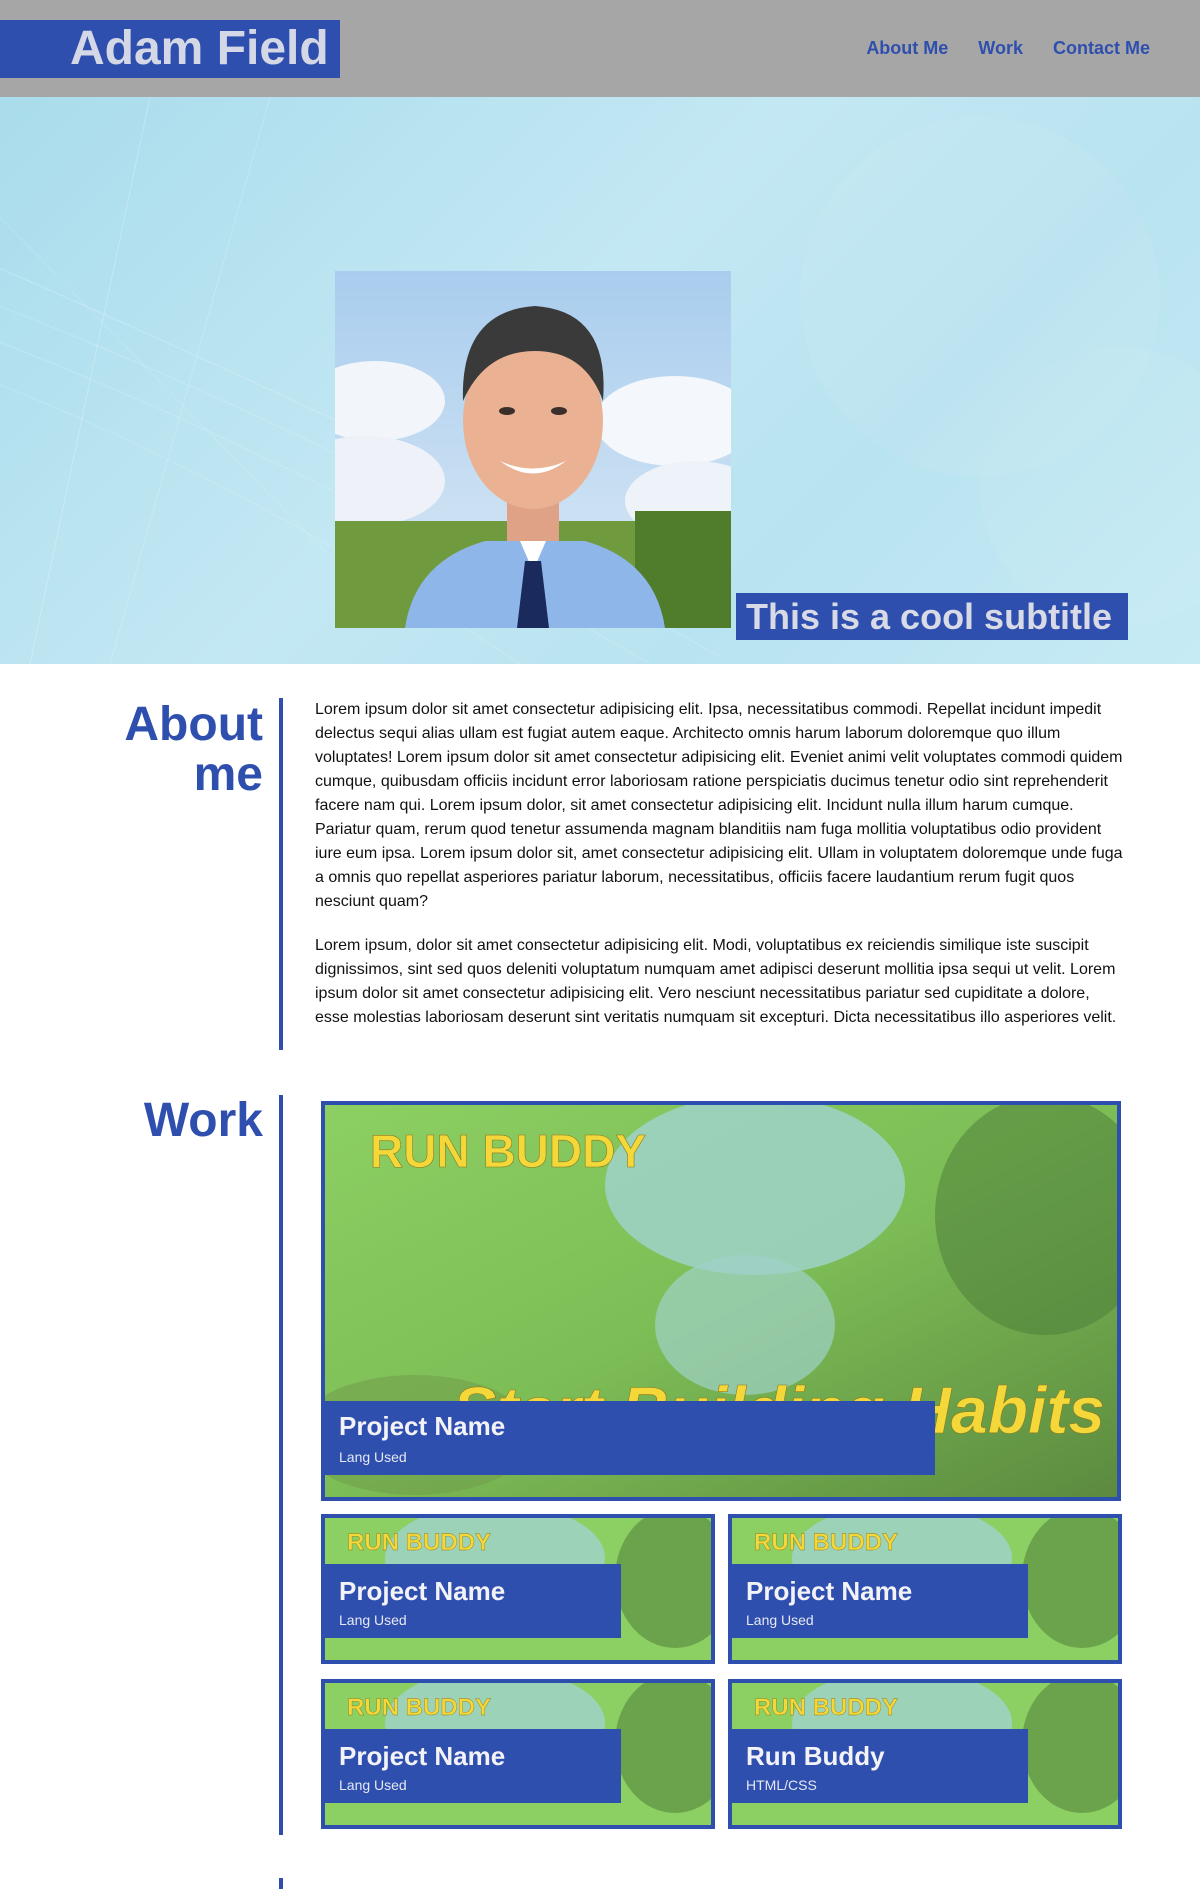 The width and height of the screenshot is (1200, 1889). I want to click on next-section-divider, so click(281, 1883).